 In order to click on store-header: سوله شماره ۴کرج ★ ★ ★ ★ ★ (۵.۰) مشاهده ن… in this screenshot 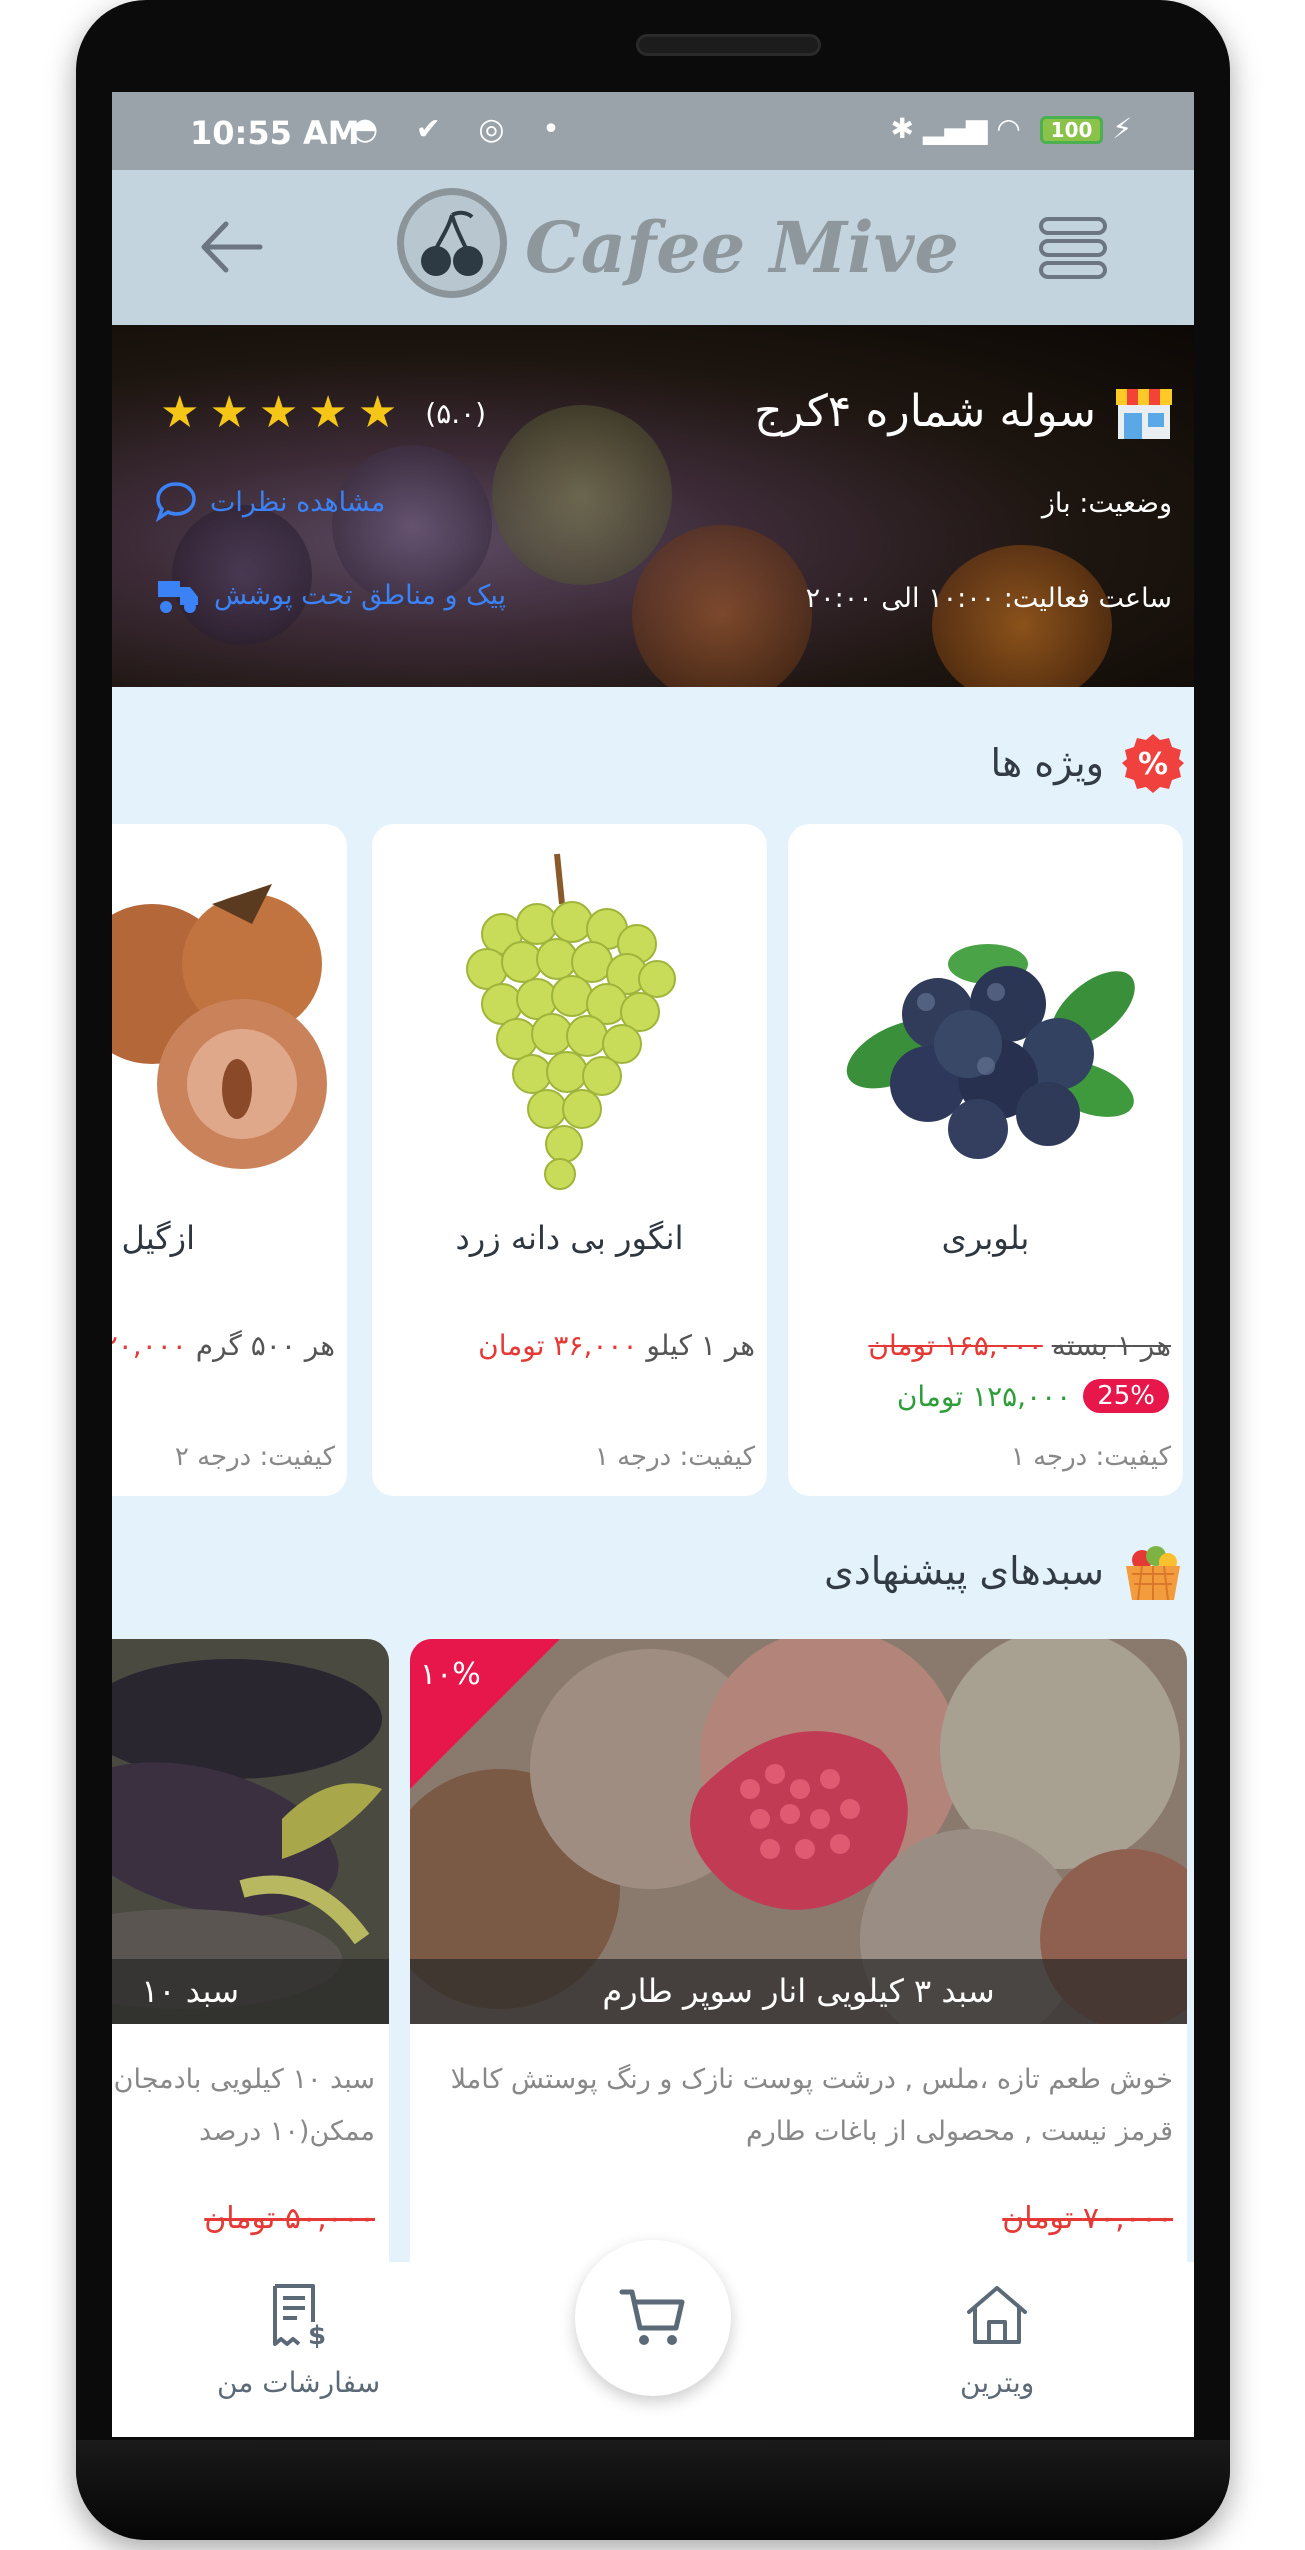, I will do `click(653, 506)`.